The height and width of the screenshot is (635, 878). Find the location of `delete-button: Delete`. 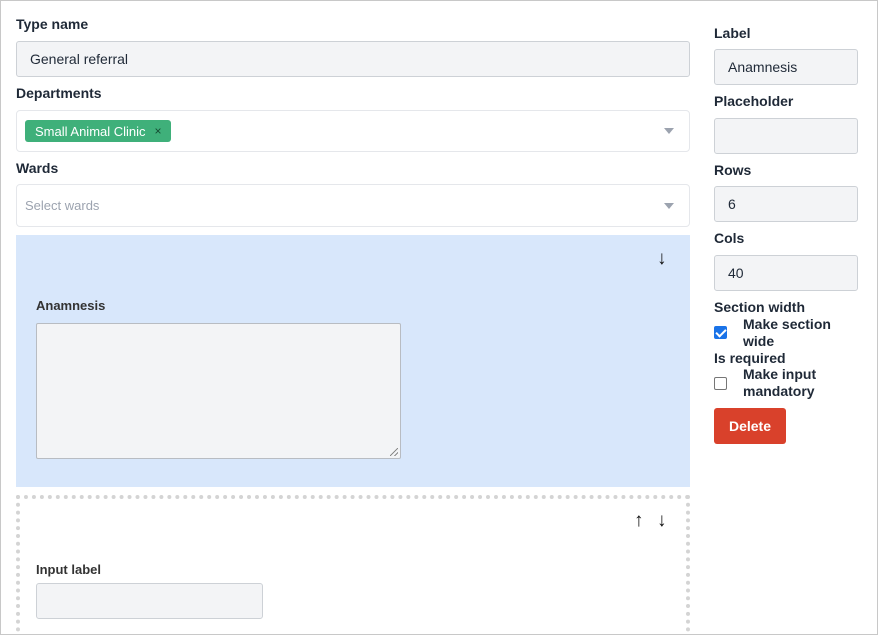

delete-button: Delete is located at coordinates (750, 426).